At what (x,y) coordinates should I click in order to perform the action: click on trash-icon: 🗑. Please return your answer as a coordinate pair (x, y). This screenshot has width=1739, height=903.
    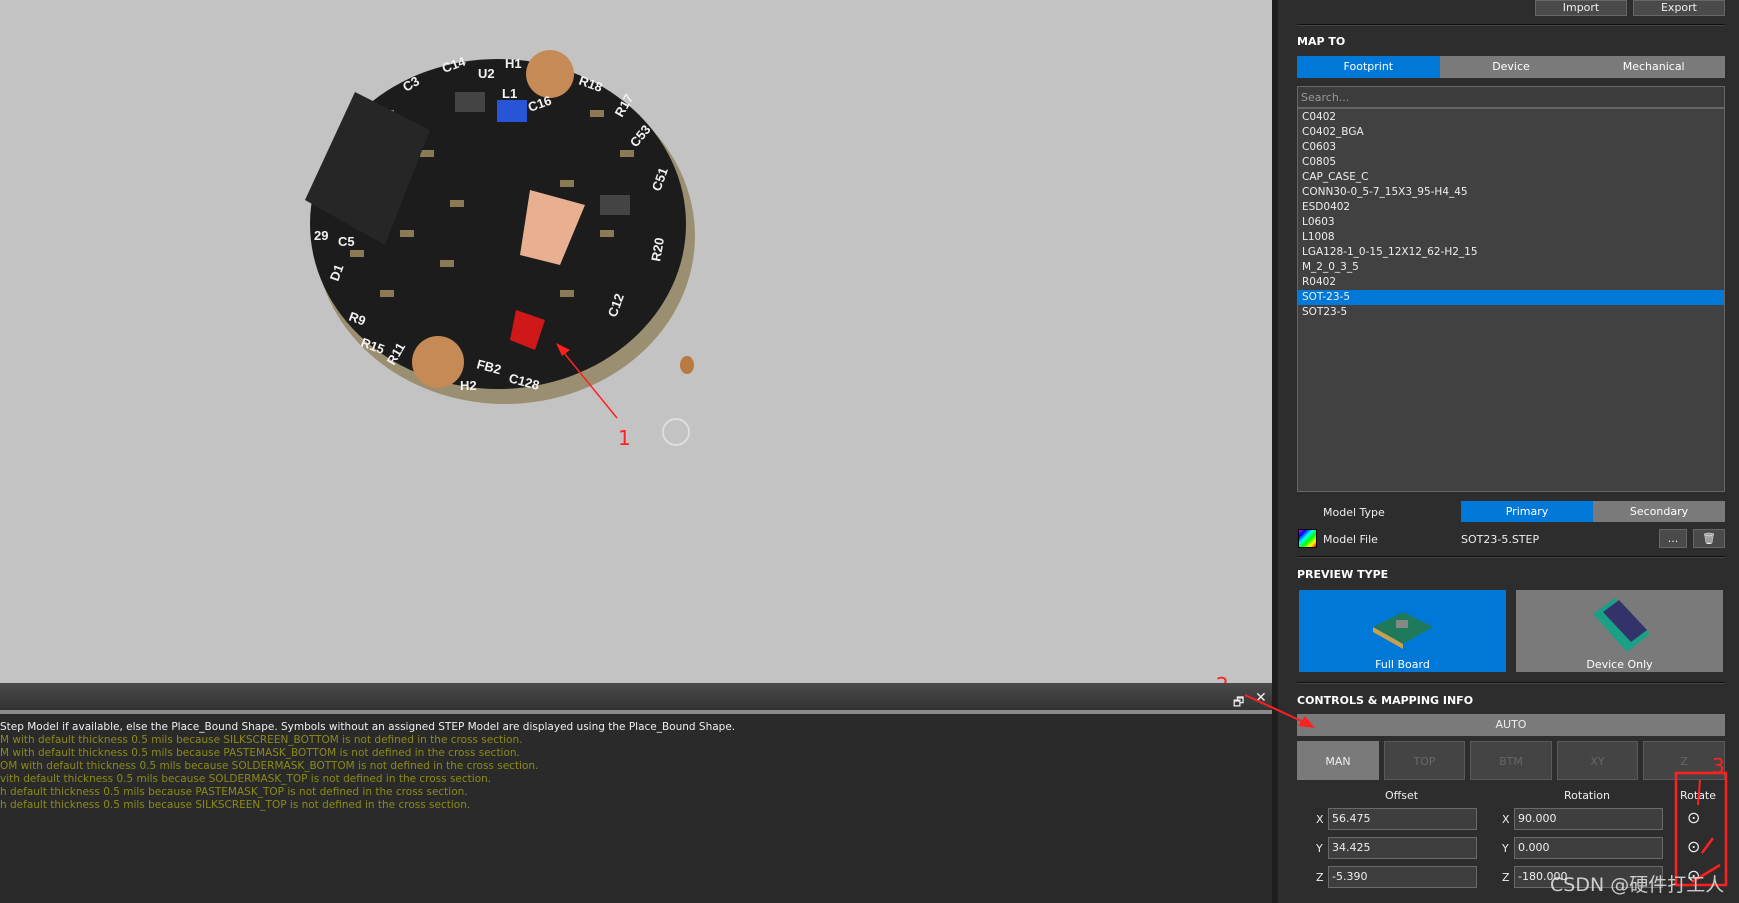
    Looking at the image, I should click on (1709, 538).